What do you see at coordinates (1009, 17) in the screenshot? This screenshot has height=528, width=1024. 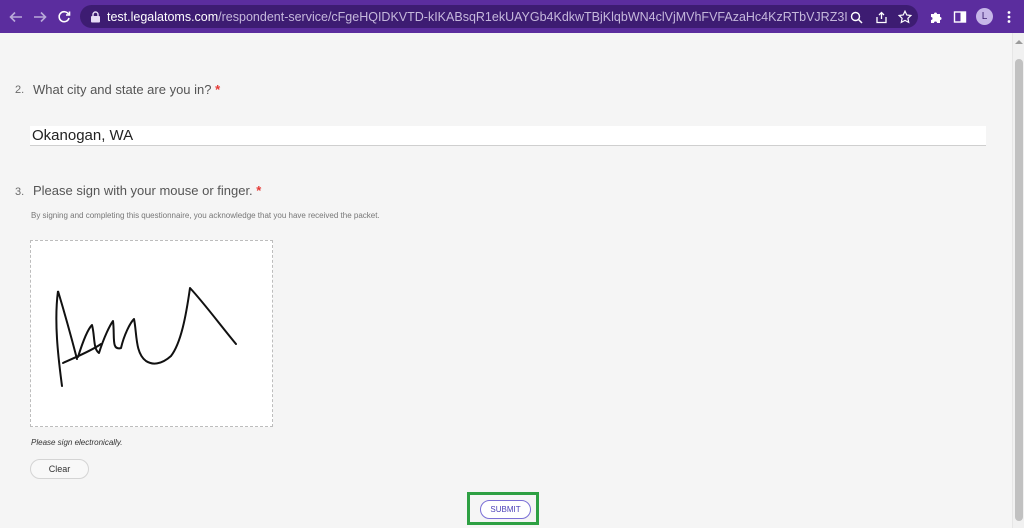 I see `kebab-menu-icon` at bounding box center [1009, 17].